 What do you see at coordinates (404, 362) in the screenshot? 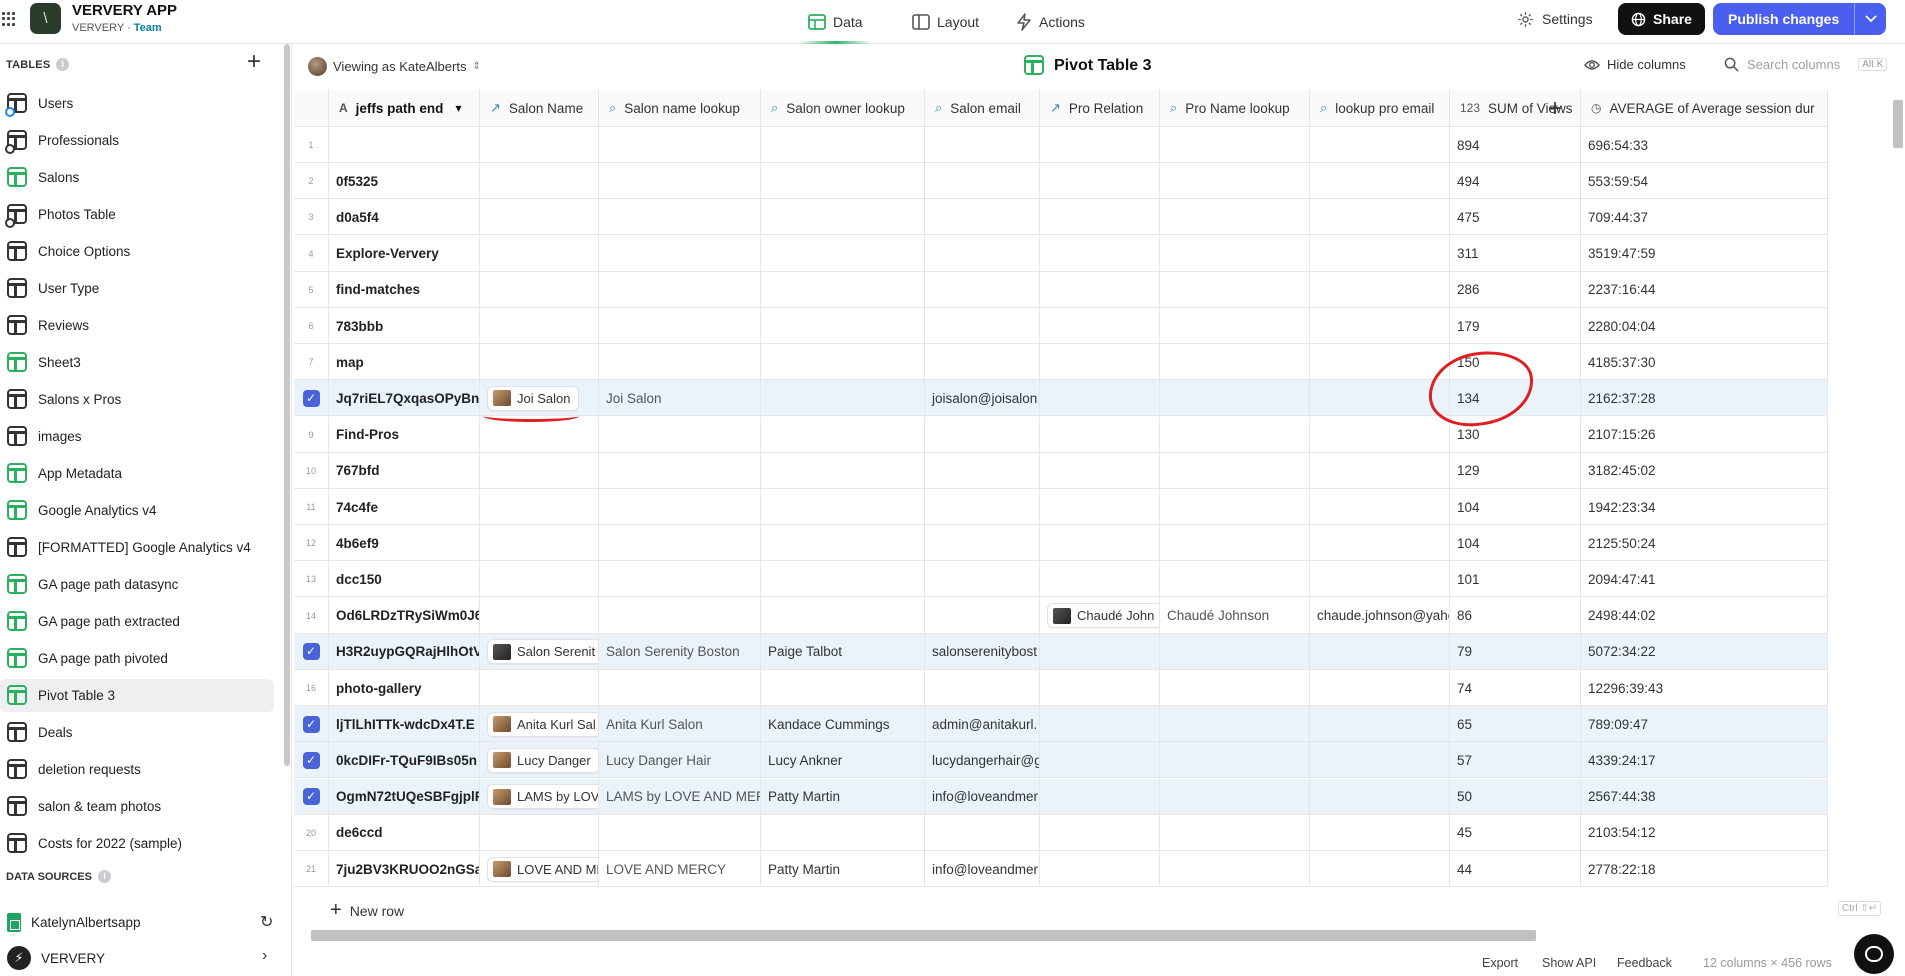
I see `path-cell: map` at bounding box center [404, 362].